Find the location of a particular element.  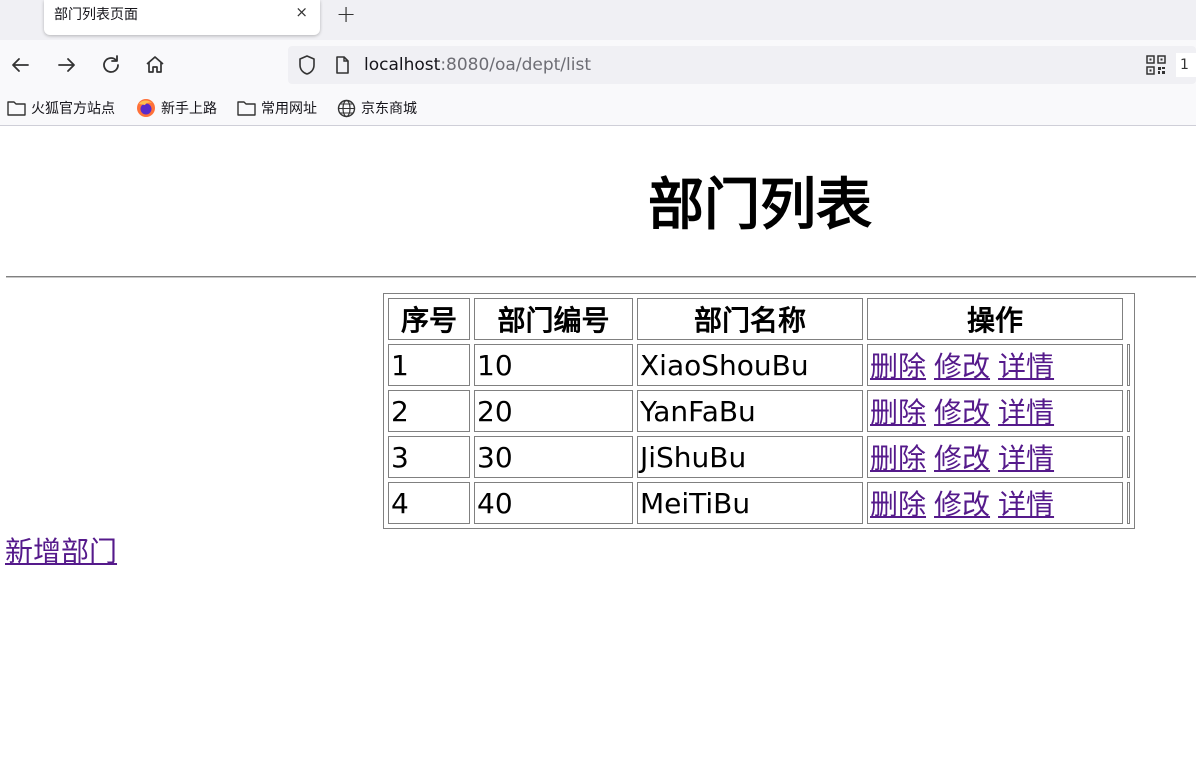

navigation-bar: localhost:8080/oa/dept/list 1 is located at coordinates (598, 65).